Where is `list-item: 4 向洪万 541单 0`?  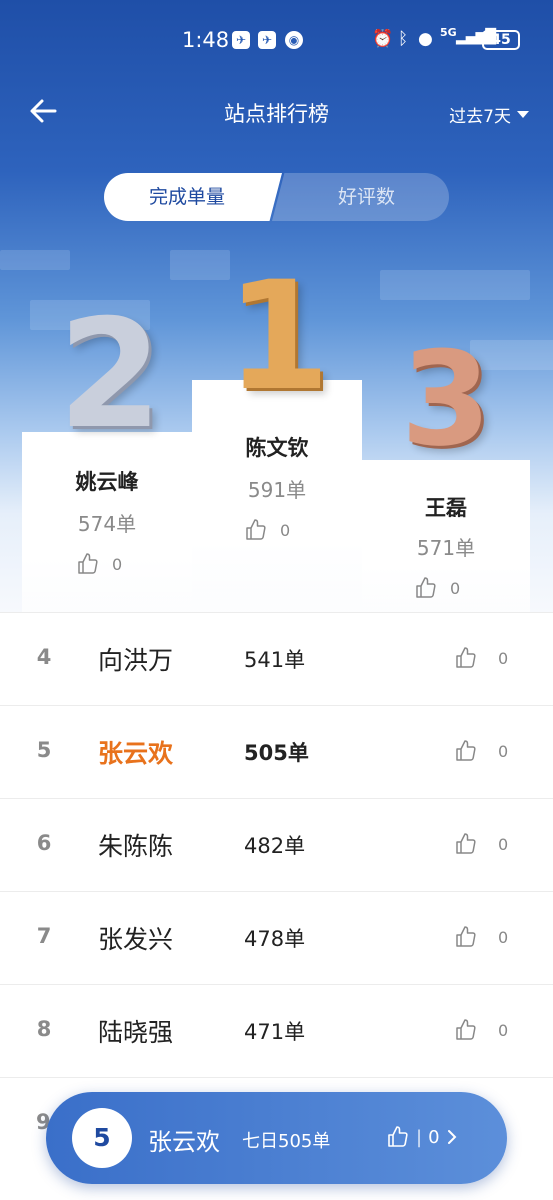 list-item: 4 向洪万 541单 0 is located at coordinates (276, 658).